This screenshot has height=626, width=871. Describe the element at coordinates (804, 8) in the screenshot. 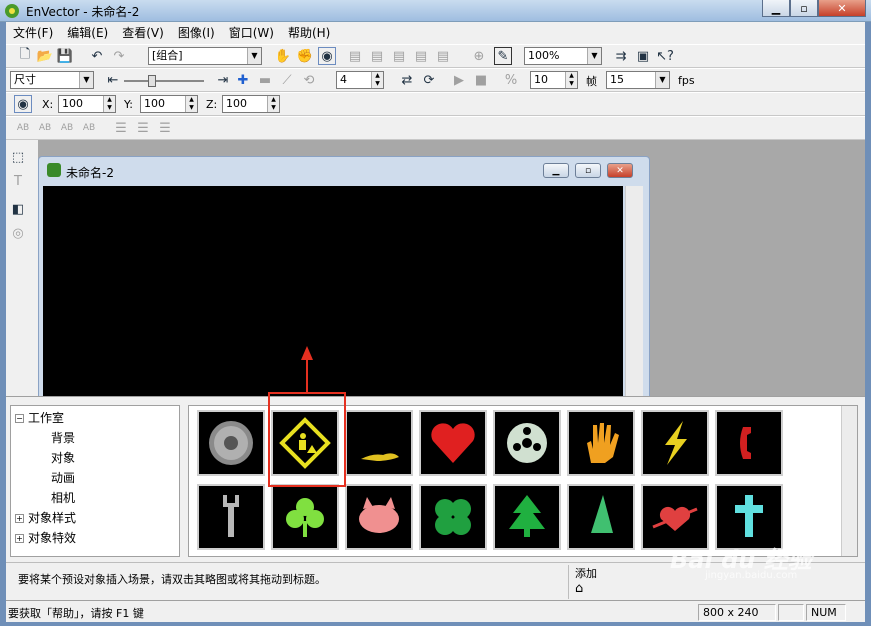

I see `maximize-button: ▫` at that location.